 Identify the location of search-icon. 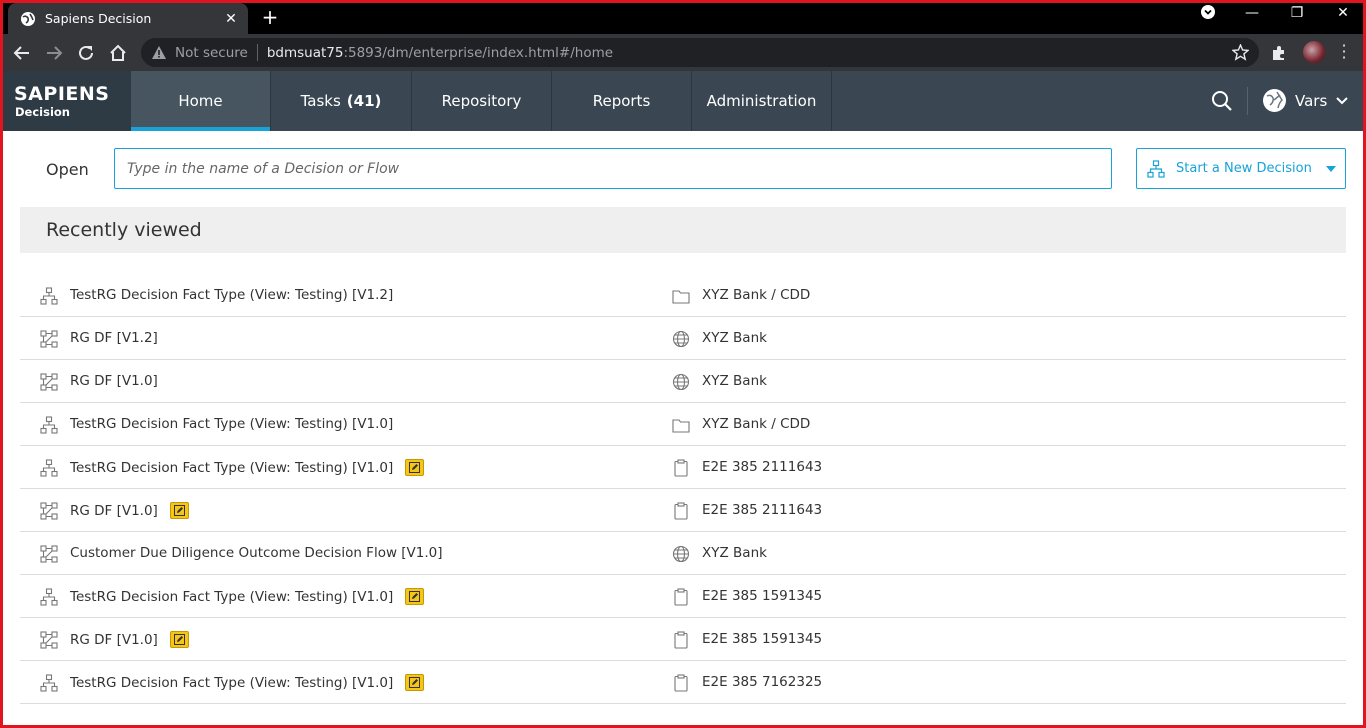
(1222, 101).